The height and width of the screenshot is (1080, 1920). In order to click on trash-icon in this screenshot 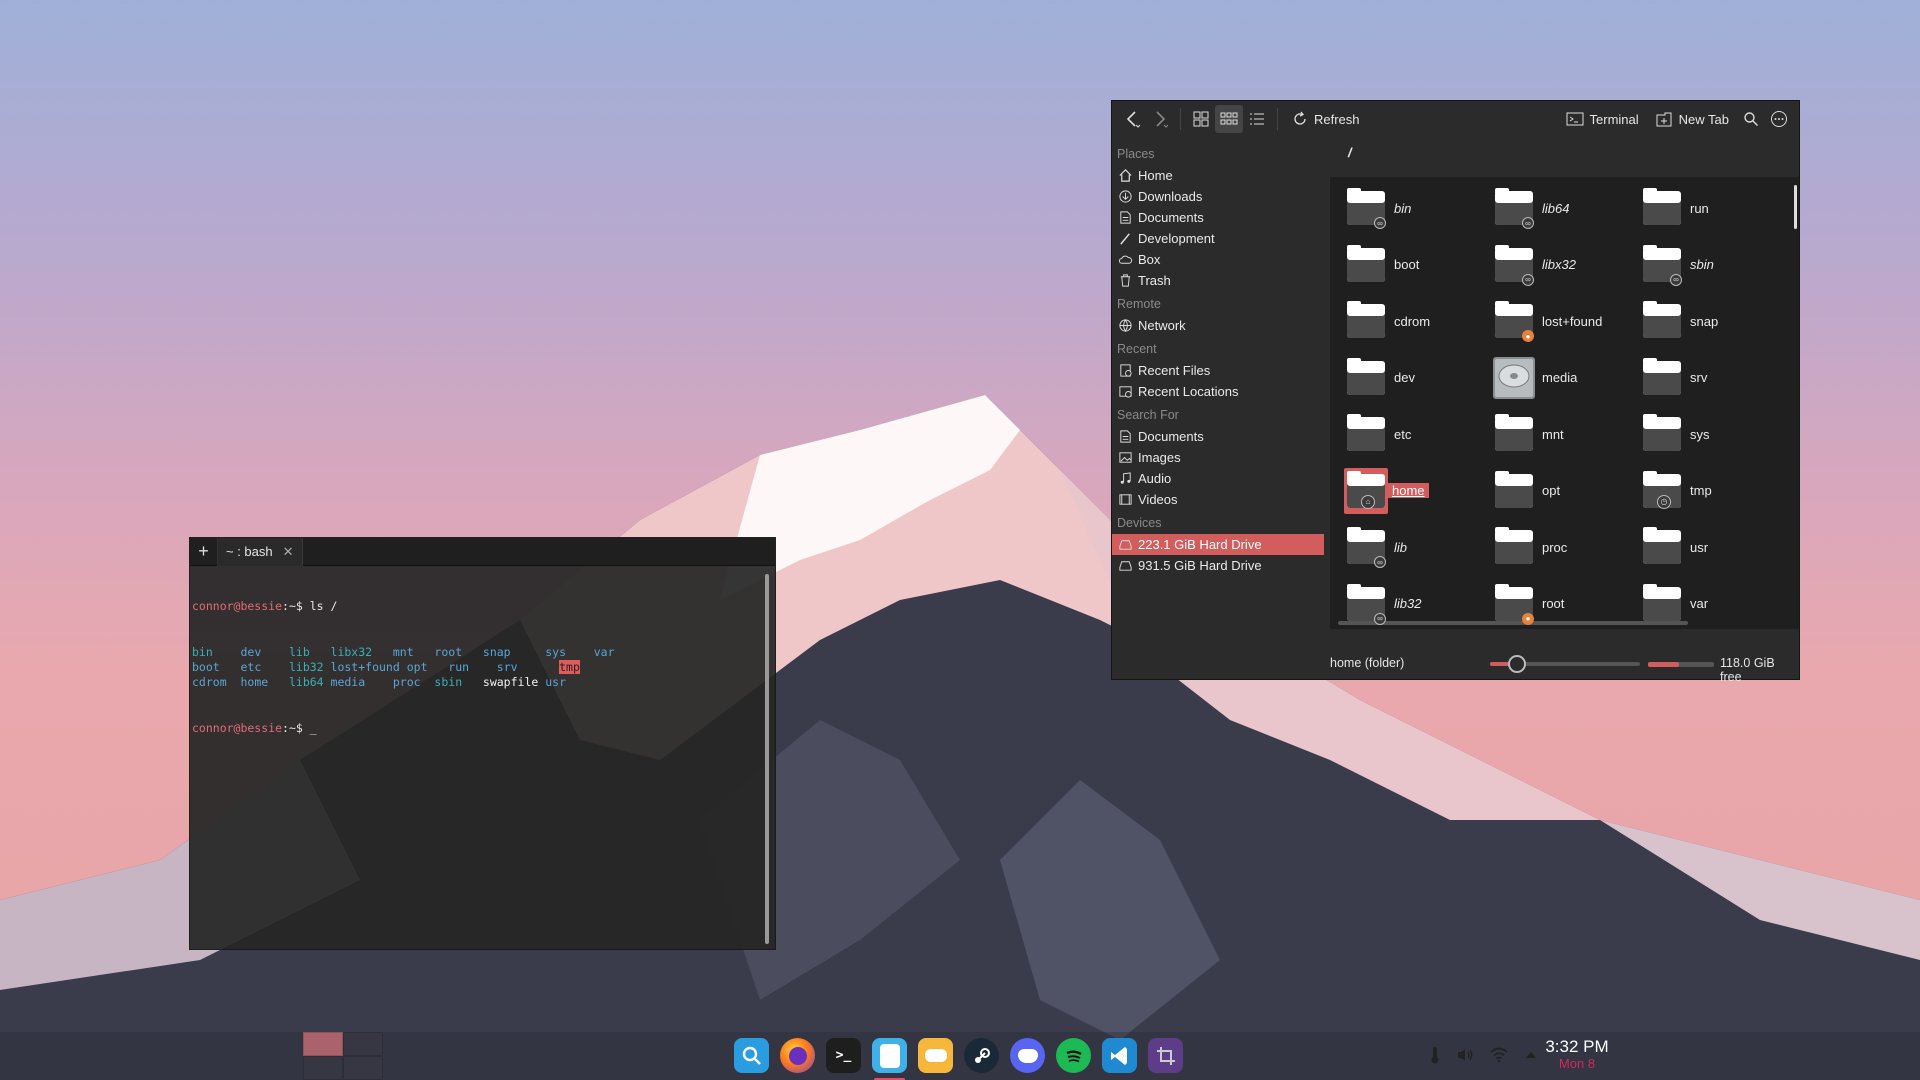, I will do `click(1125, 280)`.